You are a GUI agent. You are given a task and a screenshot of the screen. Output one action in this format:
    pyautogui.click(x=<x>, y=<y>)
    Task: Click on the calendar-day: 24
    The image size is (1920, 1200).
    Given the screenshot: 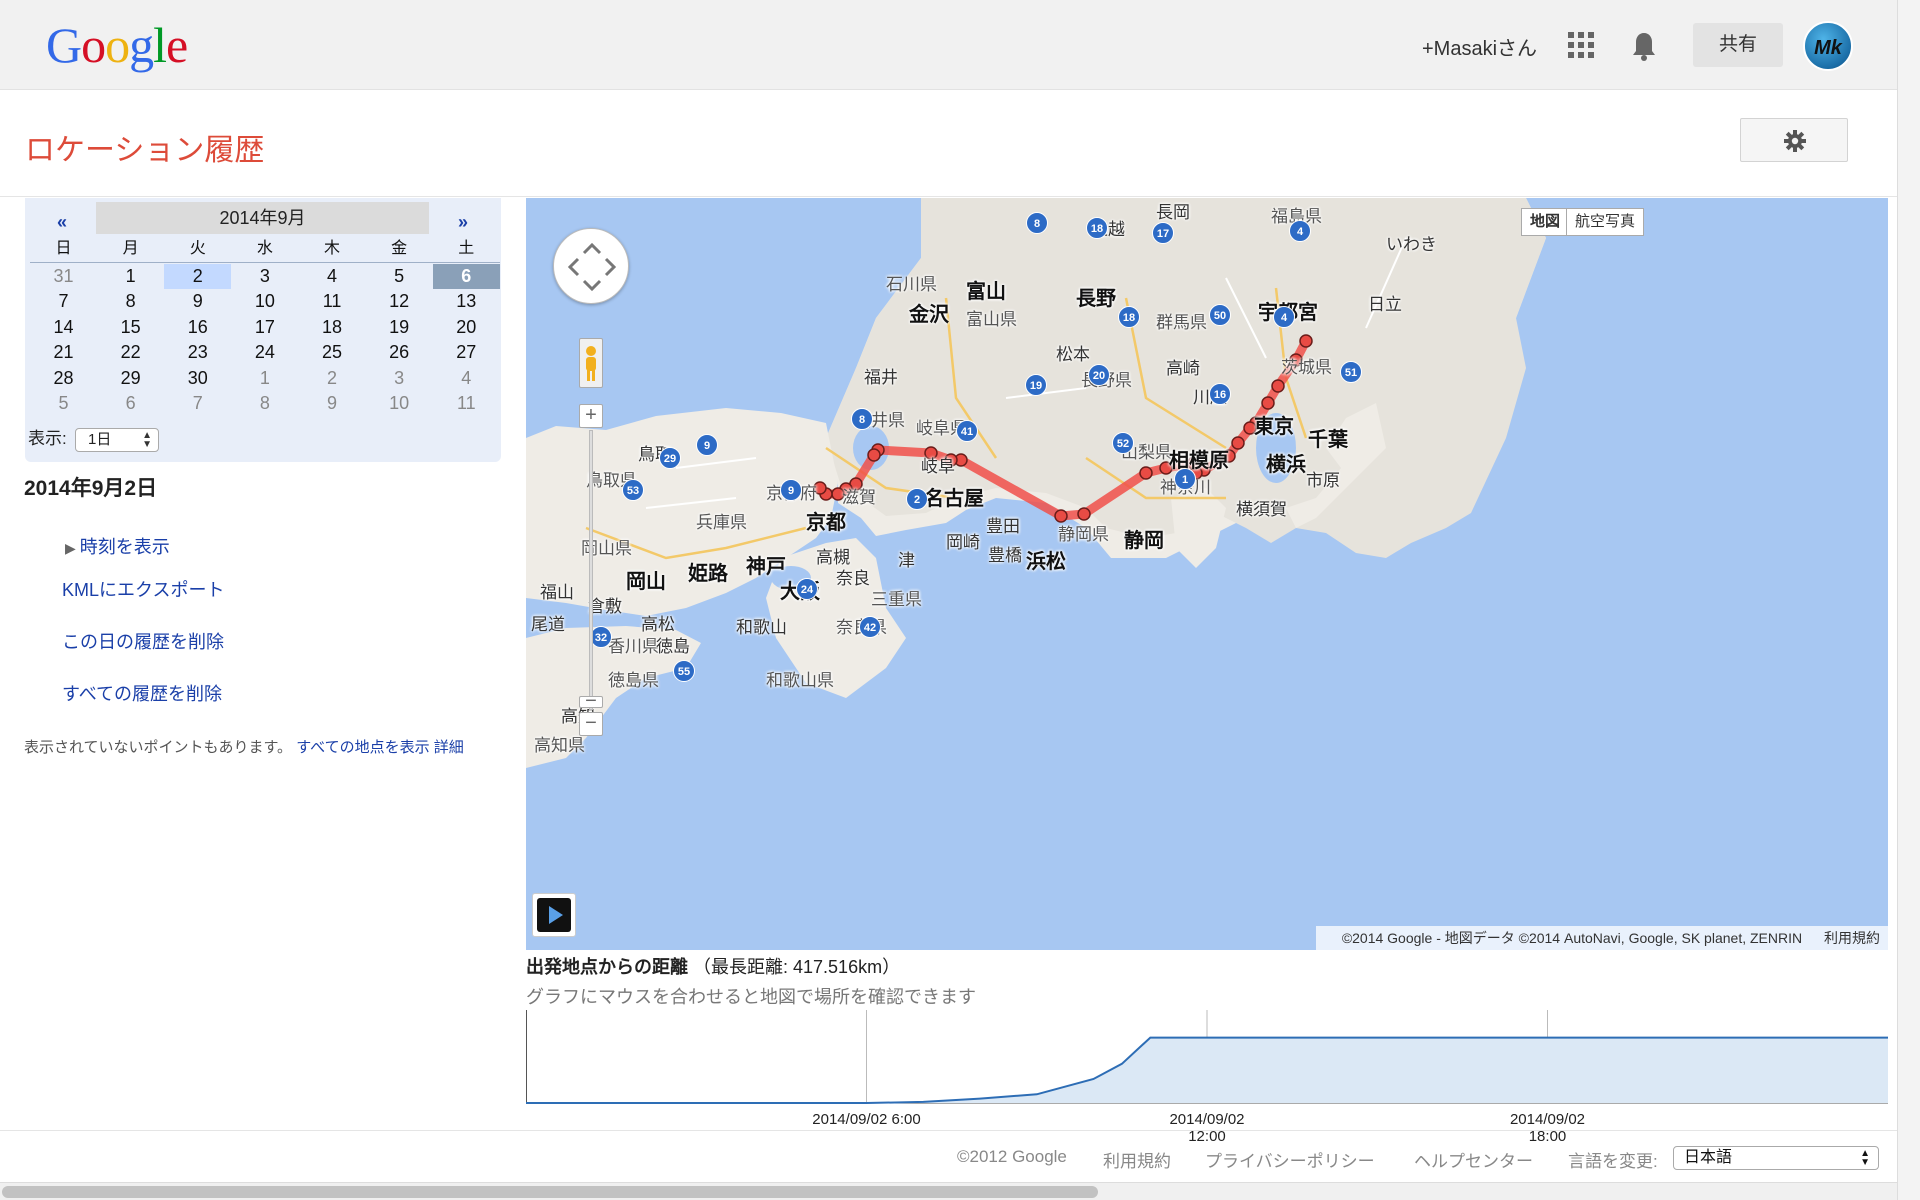 What is the action you would take?
    pyautogui.click(x=264, y=353)
    